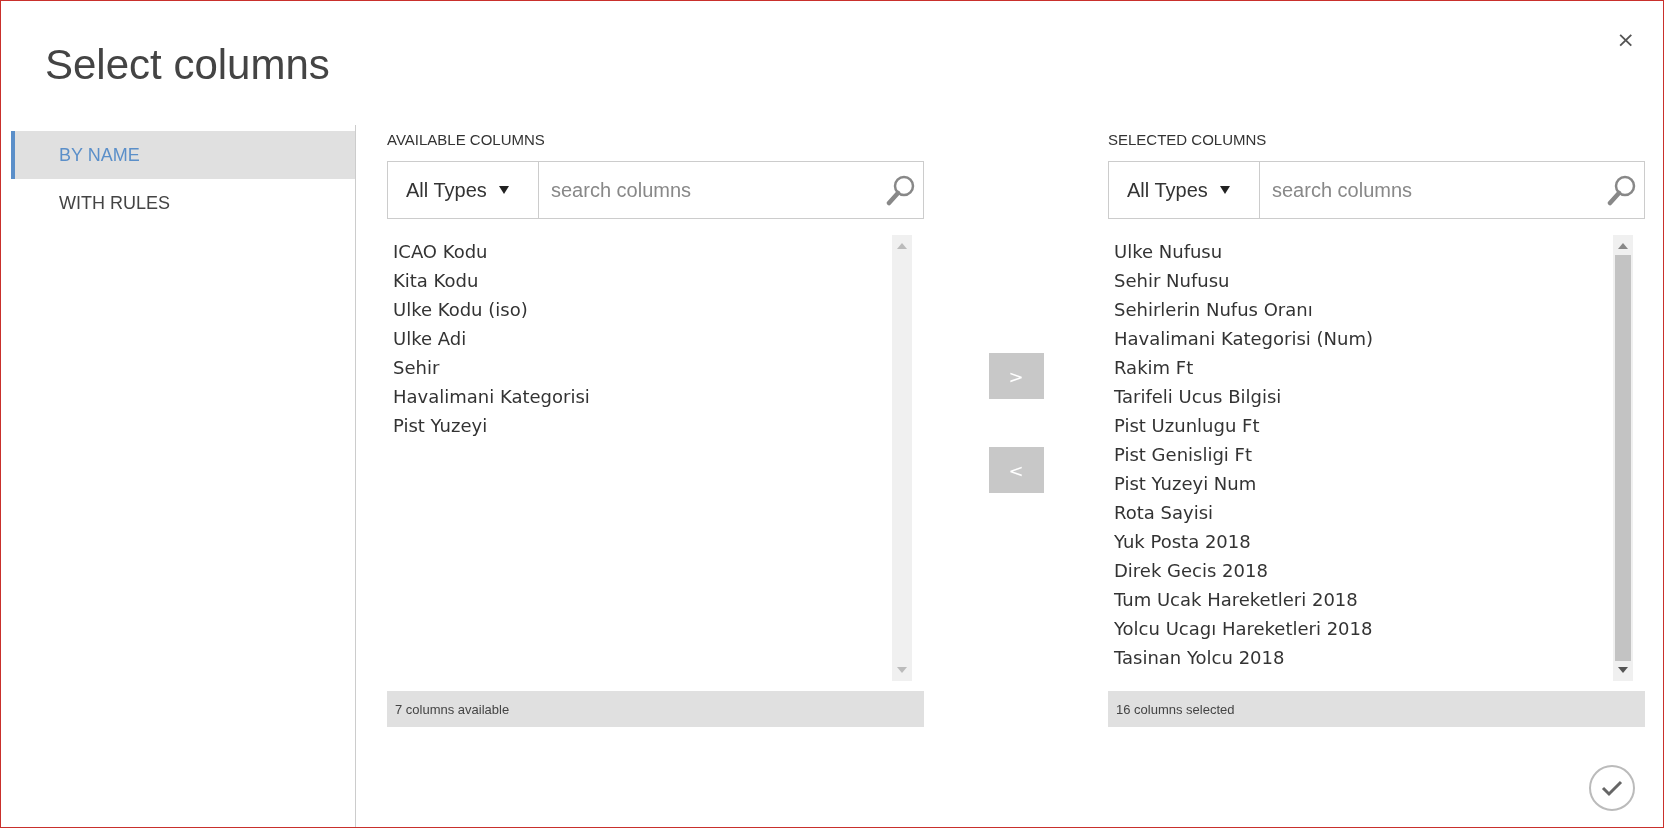 The image size is (1664, 828). What do you see at coordinates (466, 140) in the screenshot?
I see `panel-heading: AVAILABLE COLUMNS` at bounding box center [466, 140].